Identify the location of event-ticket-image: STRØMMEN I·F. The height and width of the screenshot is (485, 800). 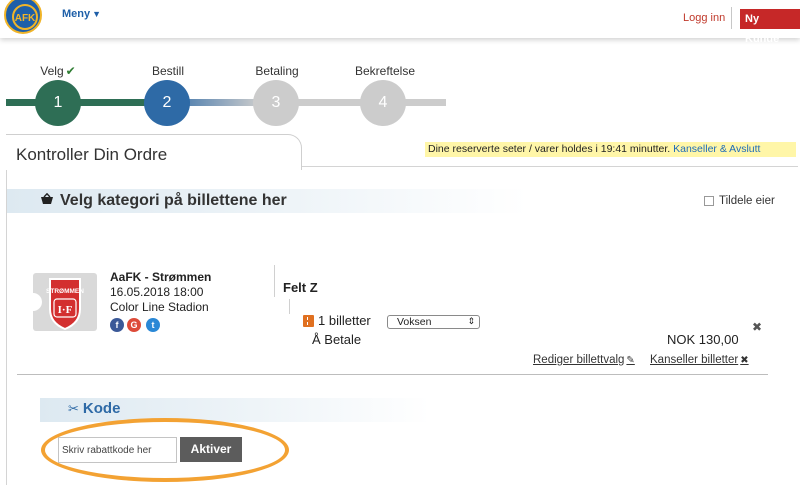
(65, 302).